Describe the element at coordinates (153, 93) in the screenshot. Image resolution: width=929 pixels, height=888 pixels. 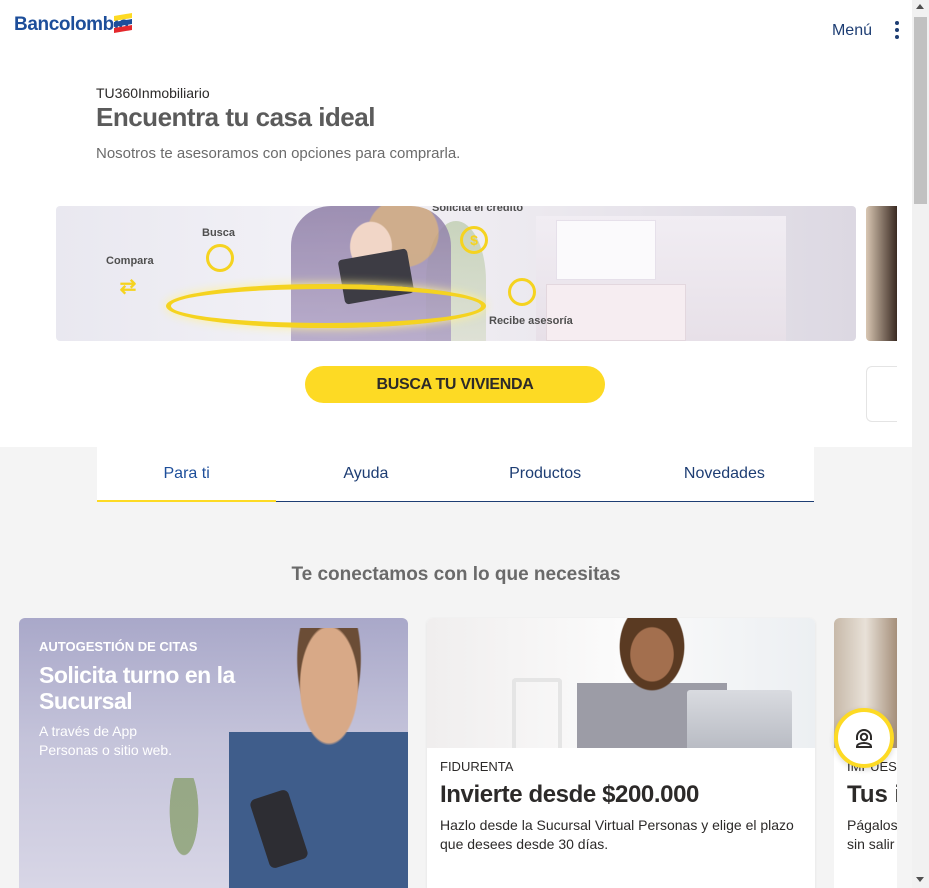
I see `hero-kicker: TU360Inmobiliario` at that location.